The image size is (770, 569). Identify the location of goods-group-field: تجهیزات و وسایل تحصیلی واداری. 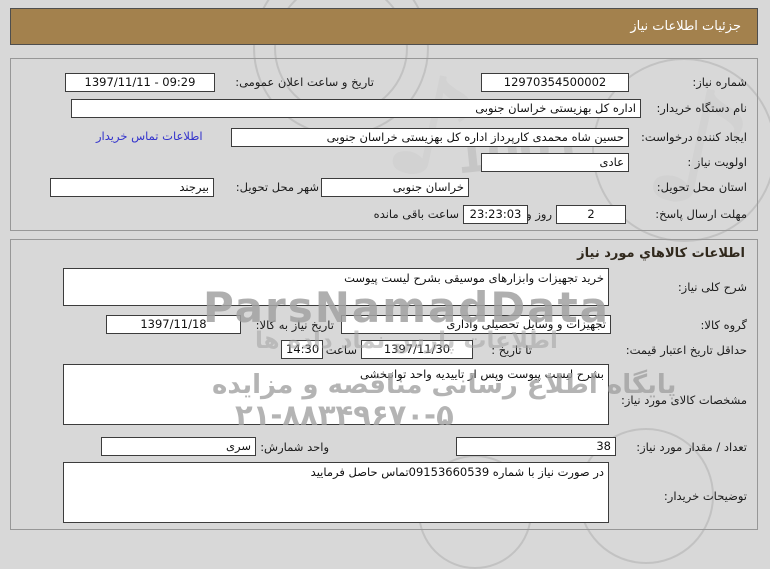
(476, 324).